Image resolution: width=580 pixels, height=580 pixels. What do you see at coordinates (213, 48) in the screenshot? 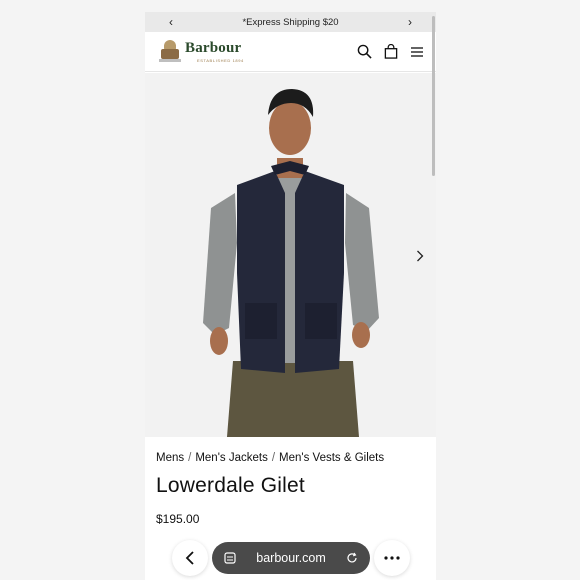
I see `brand-name: Barbour` at bounding box center [213, 48].